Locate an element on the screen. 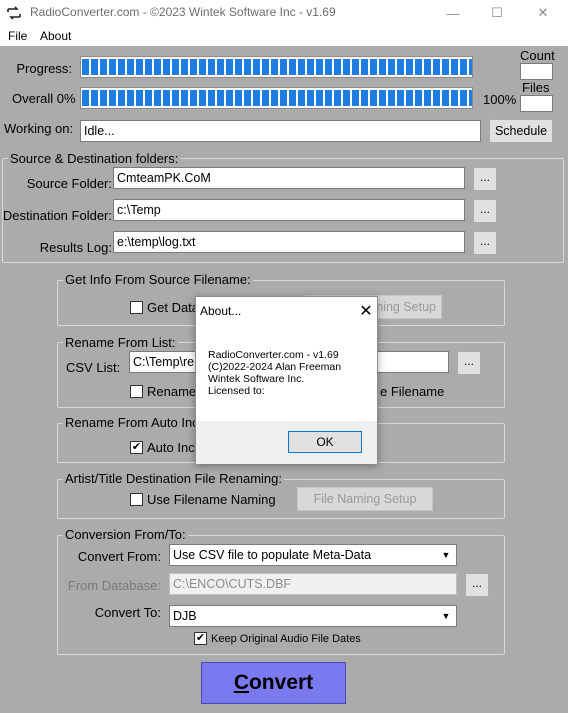 The width and height of the screenshot is (568, 713). source-folder-input: CmteamPK.CoM is located at coordinates (289, 178).